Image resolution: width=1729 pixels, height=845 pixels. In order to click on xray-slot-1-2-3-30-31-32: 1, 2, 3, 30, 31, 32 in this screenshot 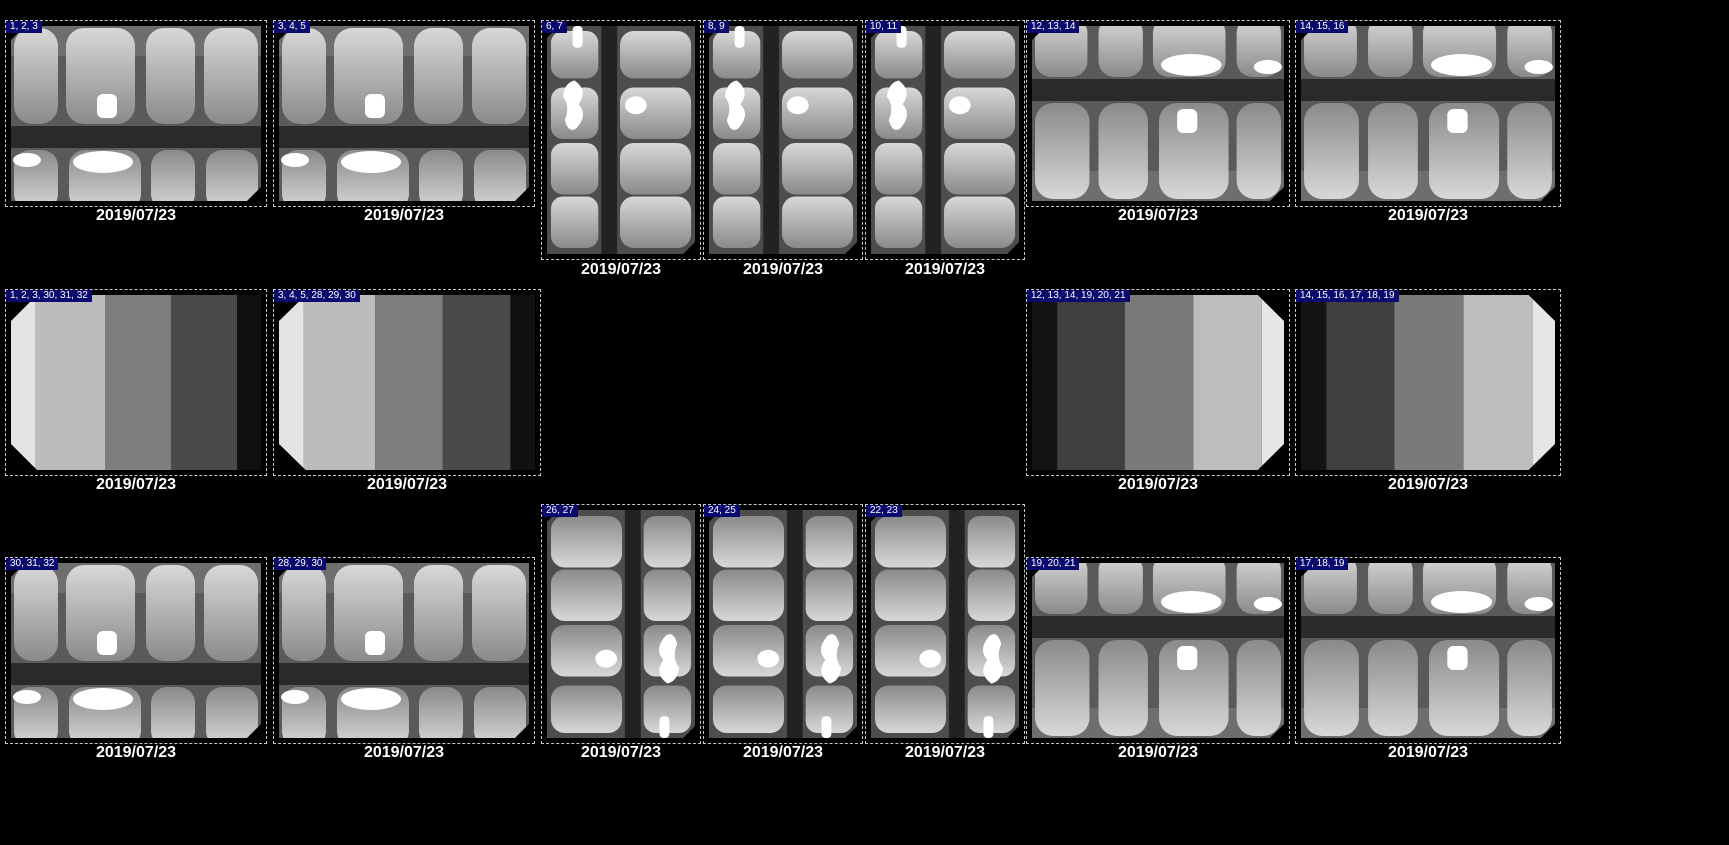, I will do `click(136, 382)`.